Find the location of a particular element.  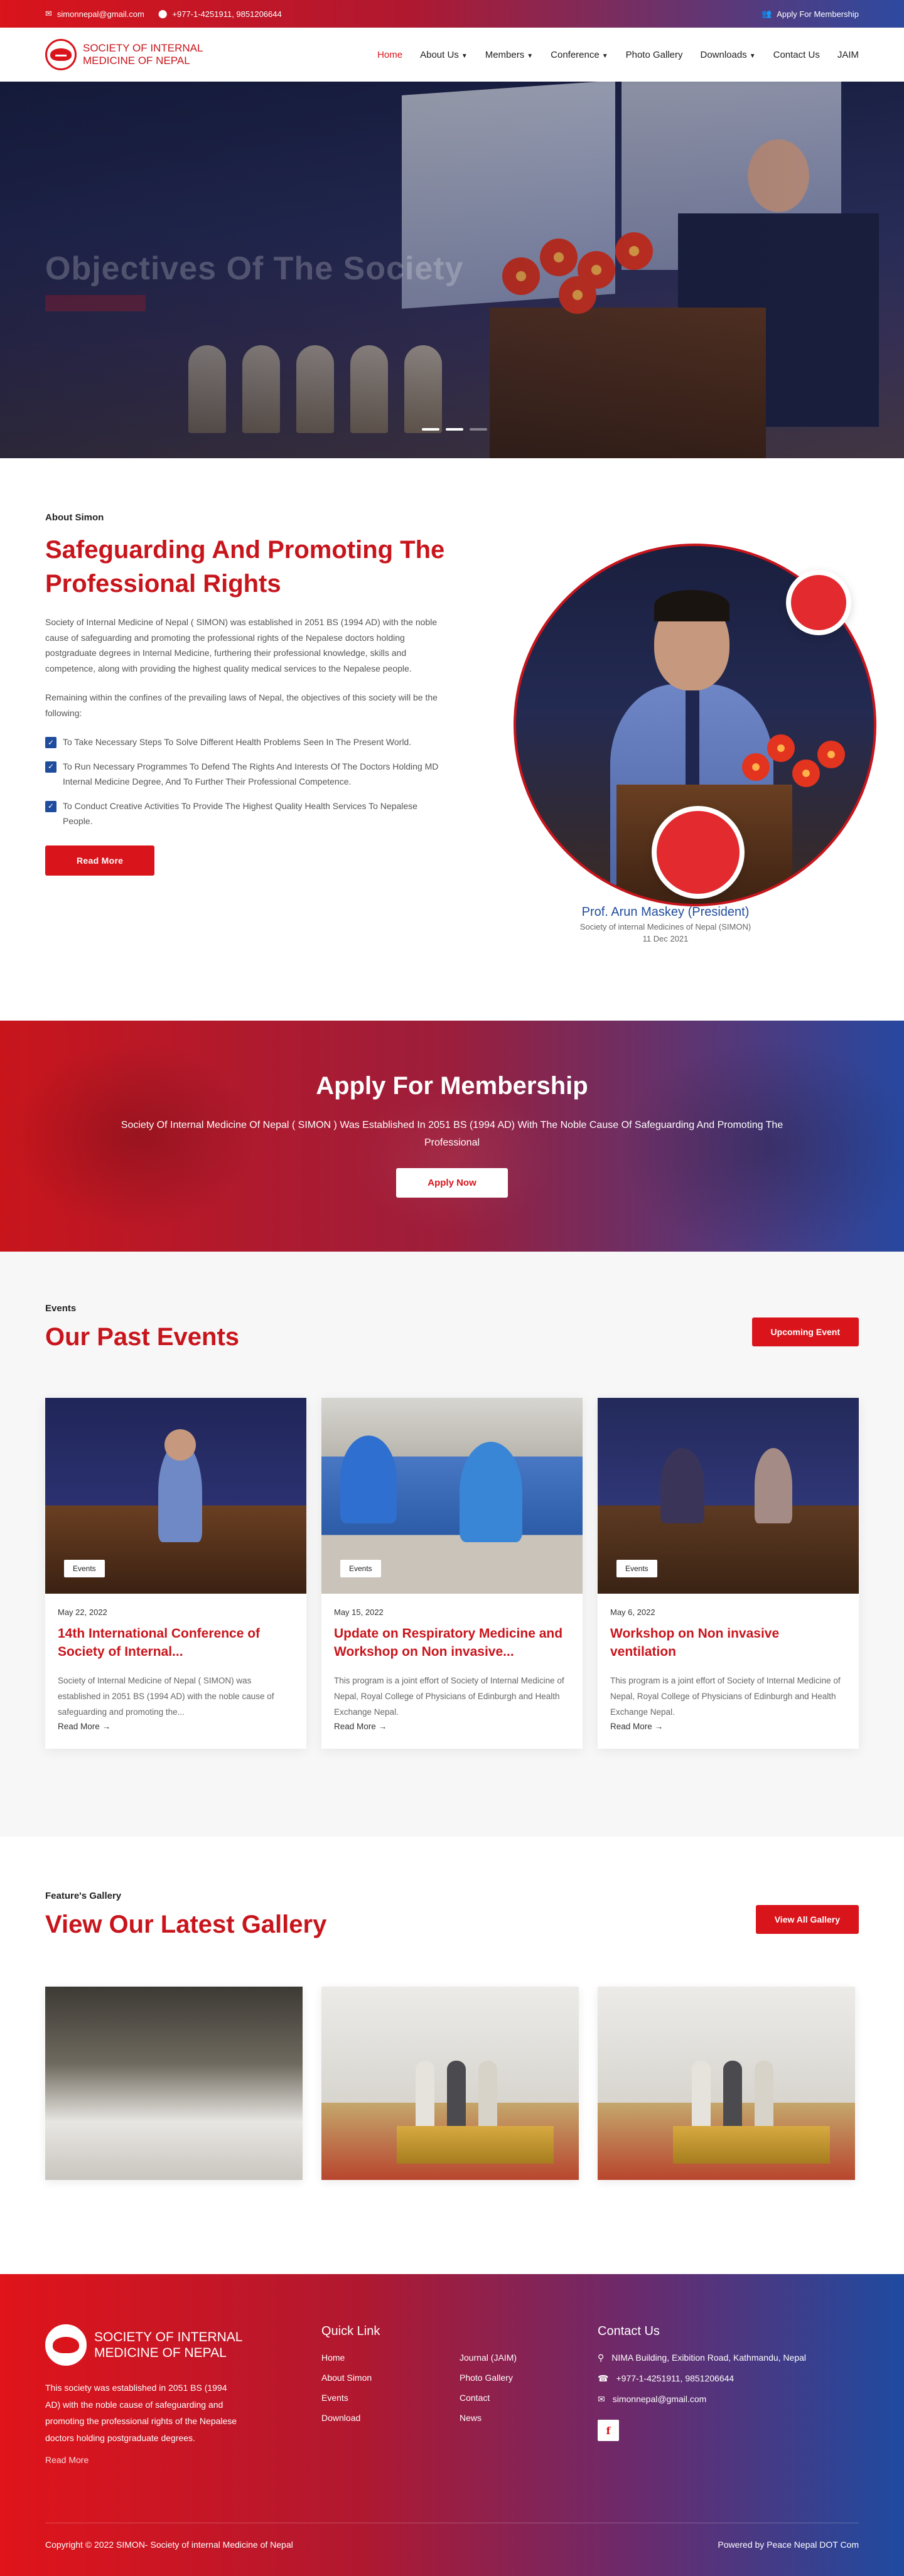

society-logo-icon is located at coordinates (66, 2345).